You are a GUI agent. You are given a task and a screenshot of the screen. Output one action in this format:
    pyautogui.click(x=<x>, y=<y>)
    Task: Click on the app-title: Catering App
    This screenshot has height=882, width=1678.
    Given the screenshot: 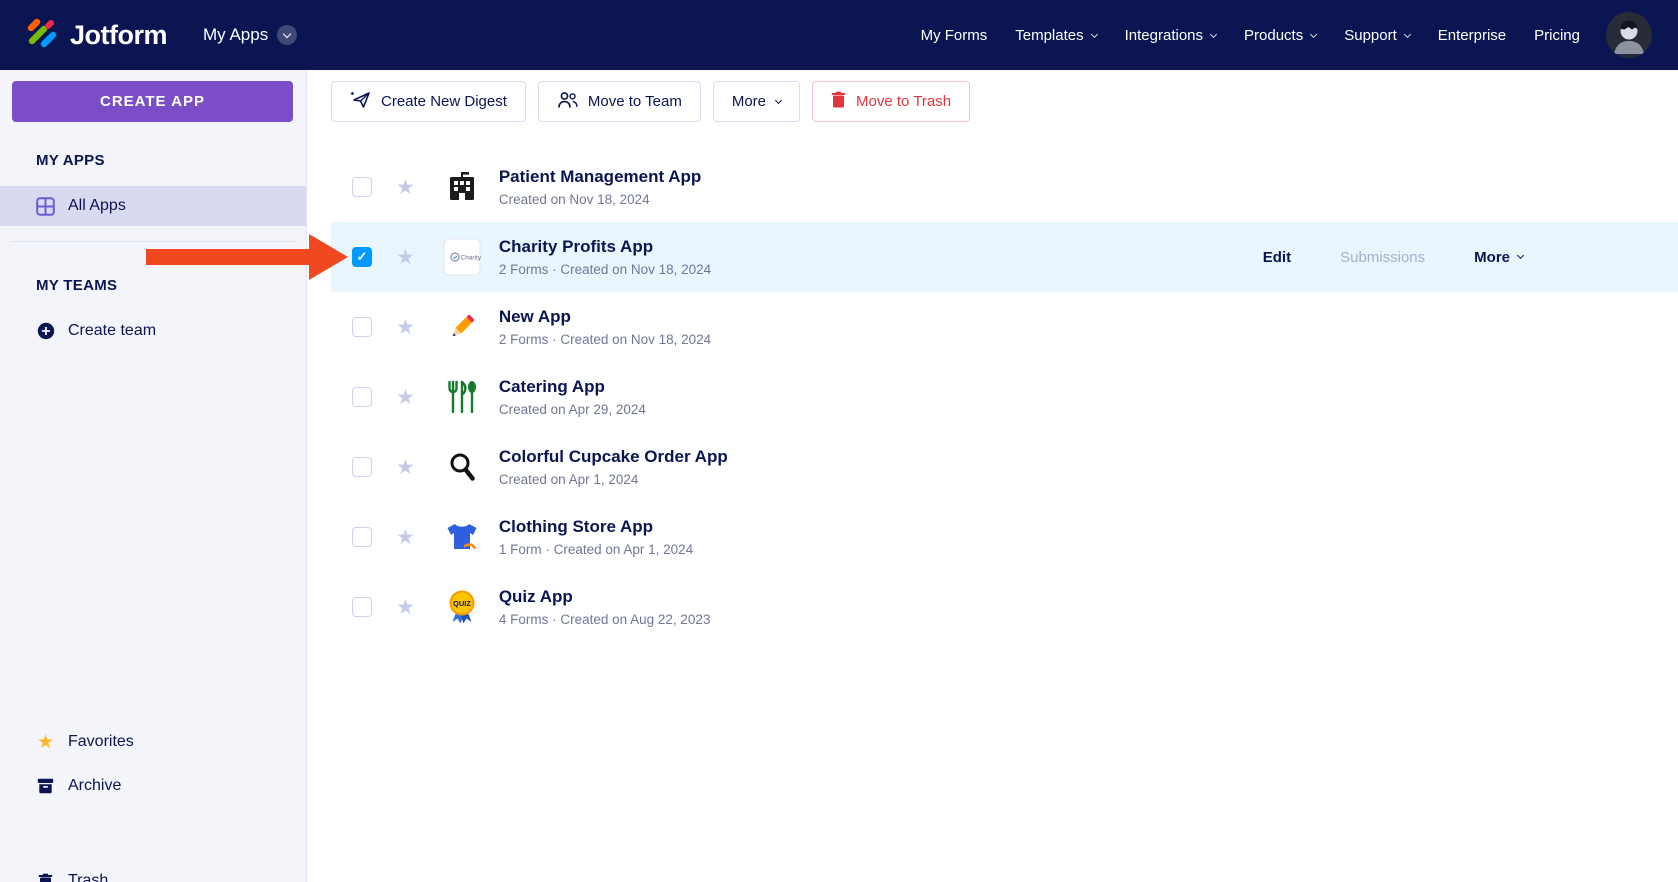 What is the action you would take?
    pyautogui.click(x=572, y=387)
    